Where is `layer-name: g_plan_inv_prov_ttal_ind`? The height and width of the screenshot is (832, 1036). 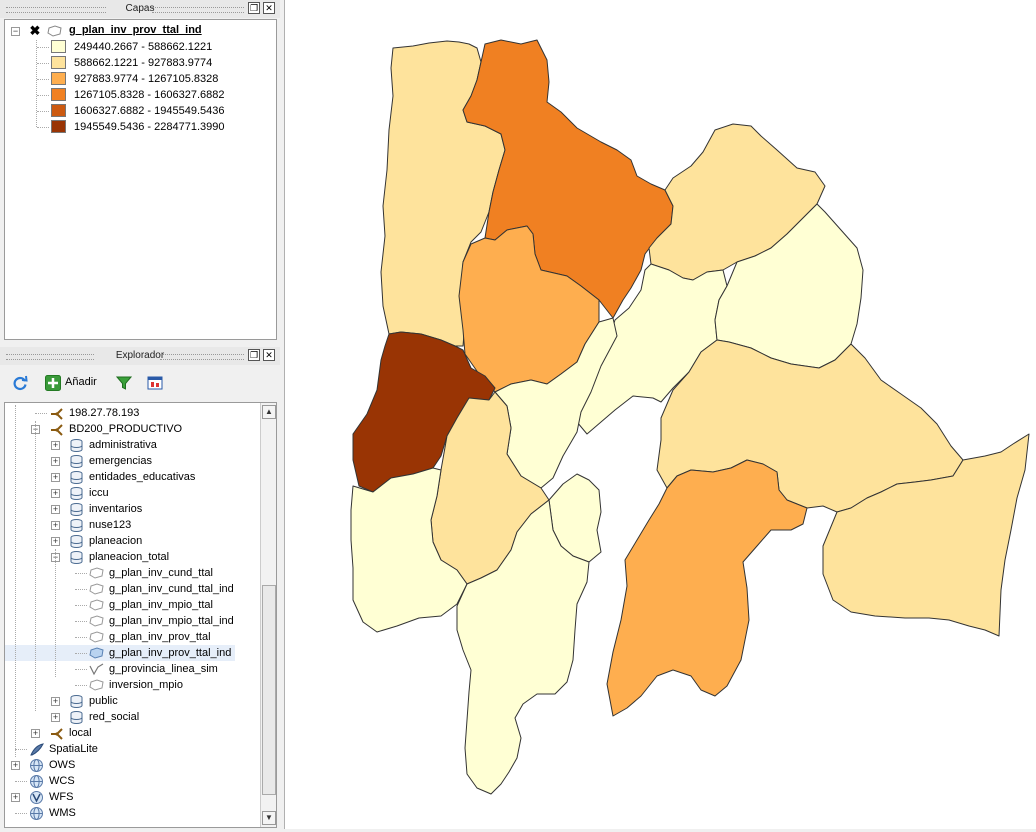
layer-name: g_plan_inv_prov_ttal_ind is located at coordinates (135, 30).